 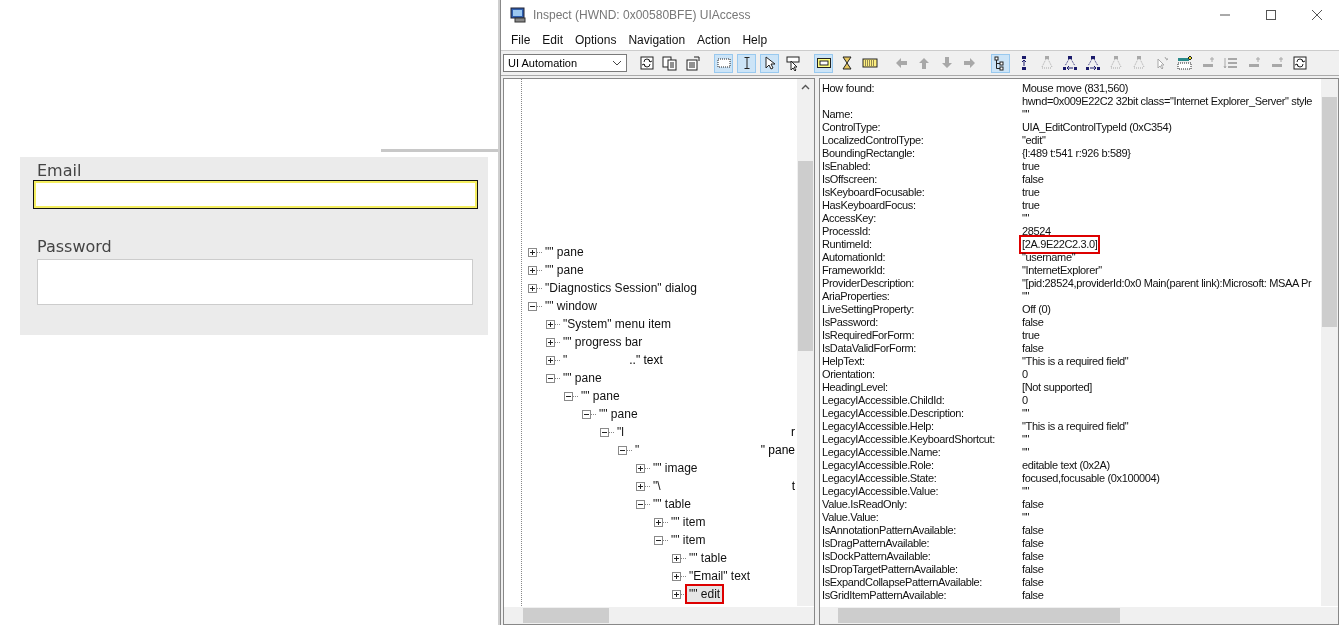 I want to click on tree-item-text: " pane, so click(x=778, y=450).